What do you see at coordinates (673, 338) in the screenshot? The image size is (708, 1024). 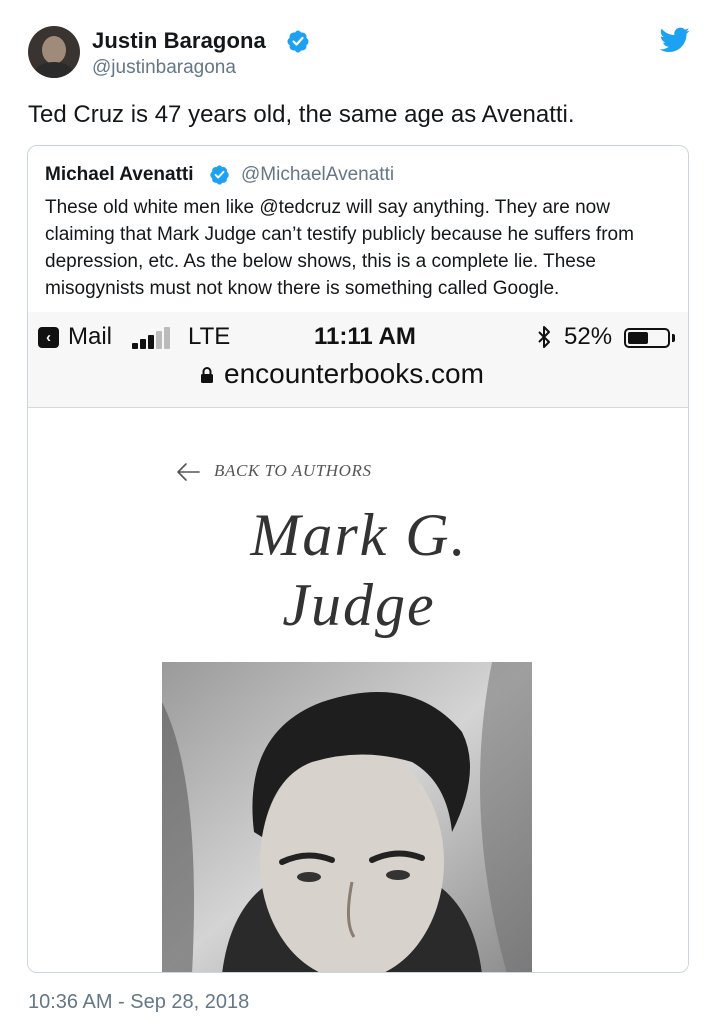 I see `battery-tip` at bounding box center [673, 338].